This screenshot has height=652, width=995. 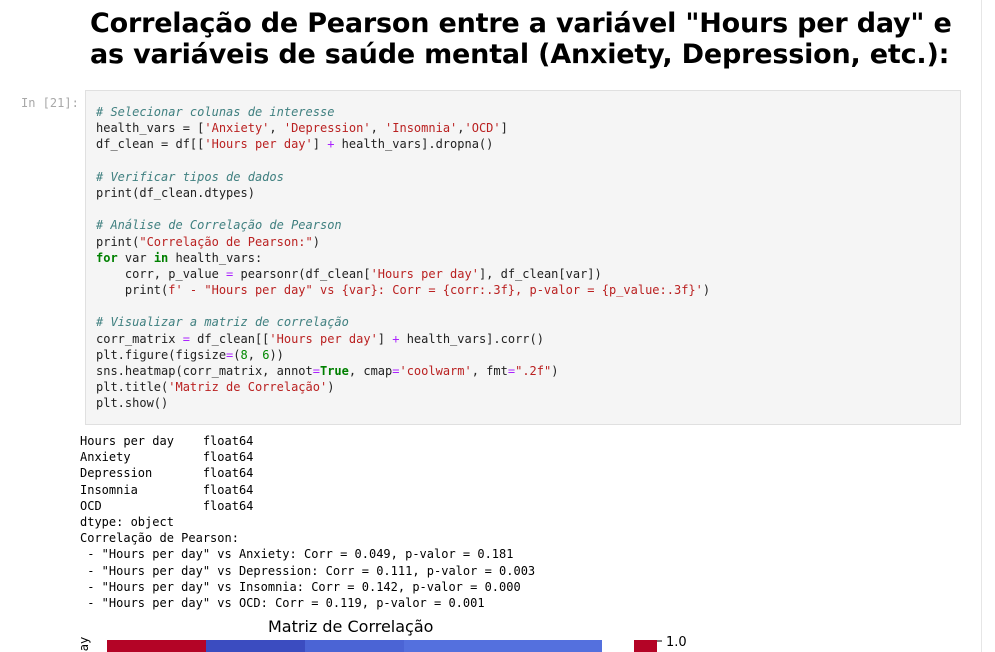 What do you see at coordinates (660, 644) in the screenshot?
I see `heatmap-colorbar: 1.0` at bounding box center [660, 644].